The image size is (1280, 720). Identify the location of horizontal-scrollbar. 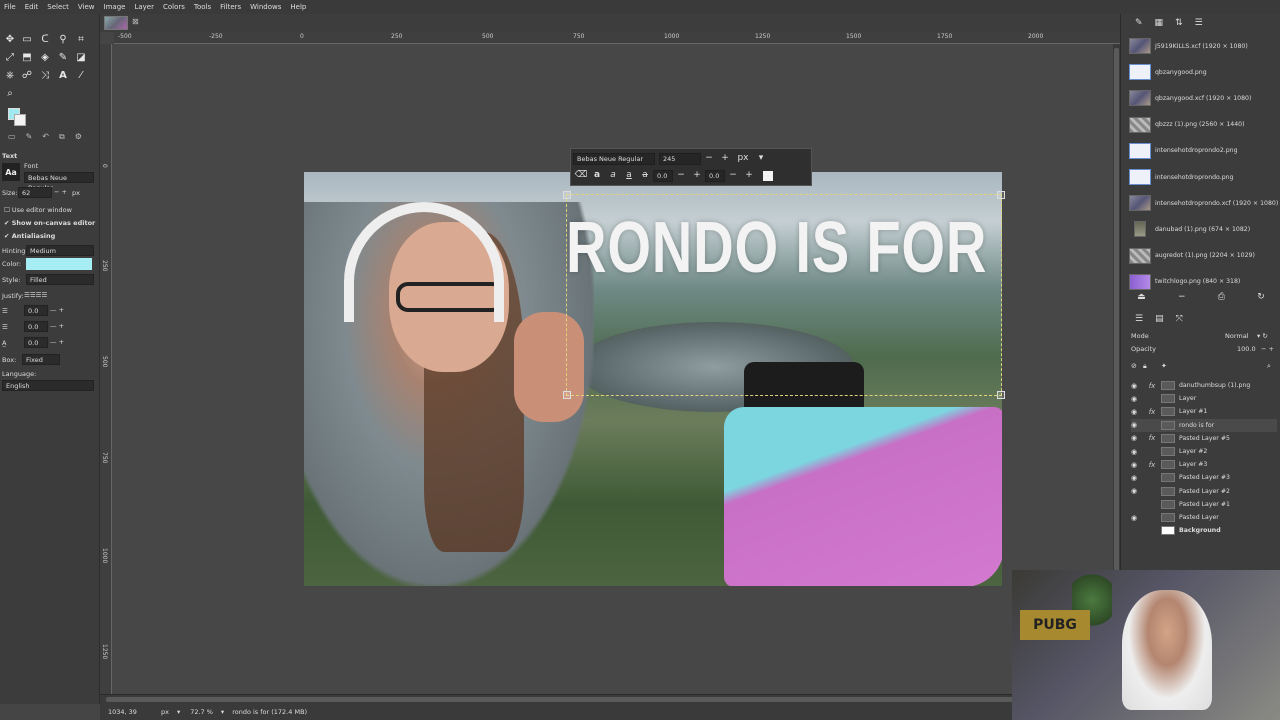
(610, 699).